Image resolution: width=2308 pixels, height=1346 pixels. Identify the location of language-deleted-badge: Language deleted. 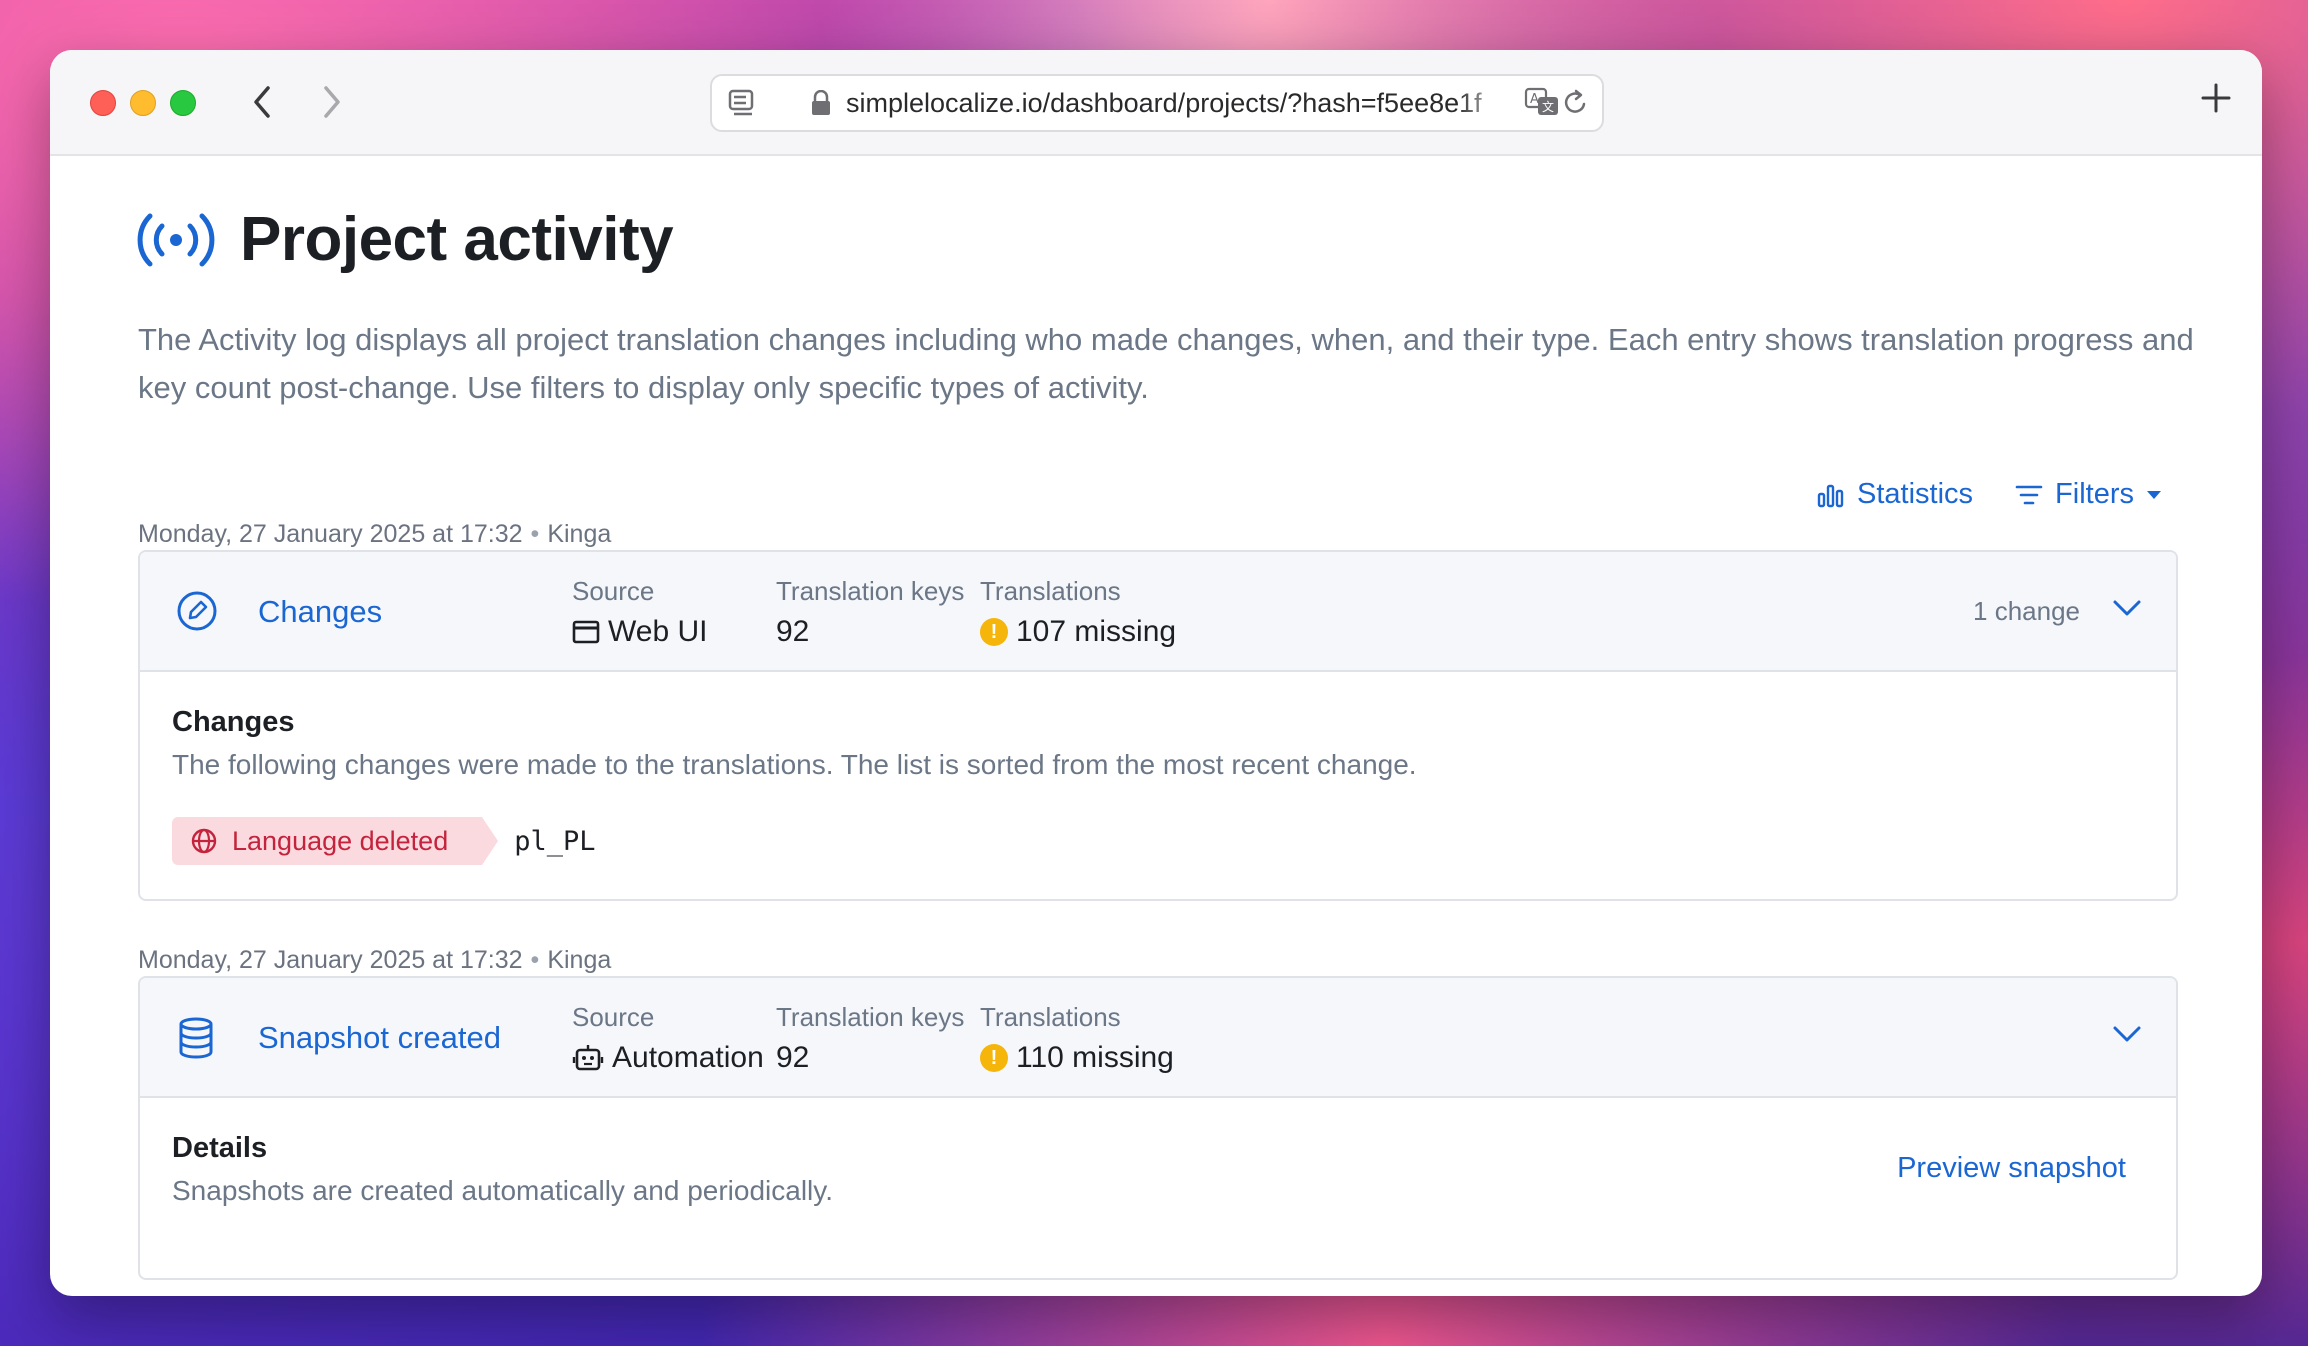
(335, 841).